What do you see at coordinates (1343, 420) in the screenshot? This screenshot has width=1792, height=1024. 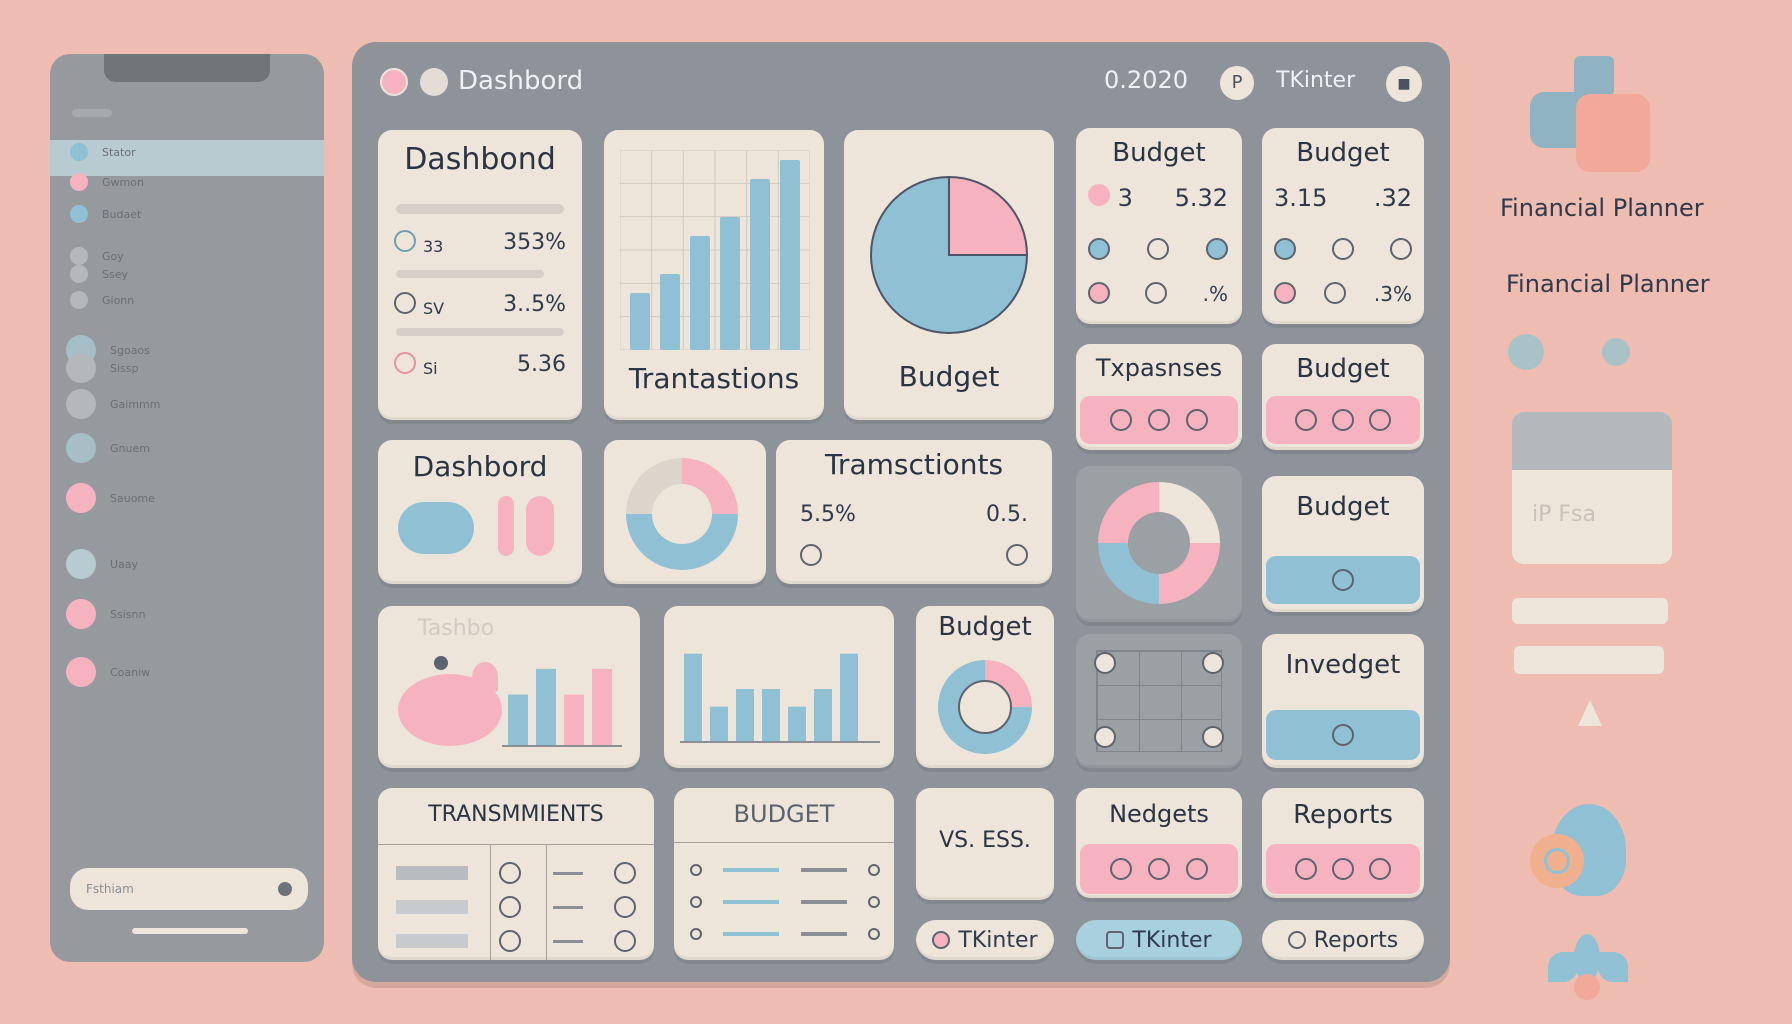 I see `budget-c-controls` at bounding box center [1343, 420].